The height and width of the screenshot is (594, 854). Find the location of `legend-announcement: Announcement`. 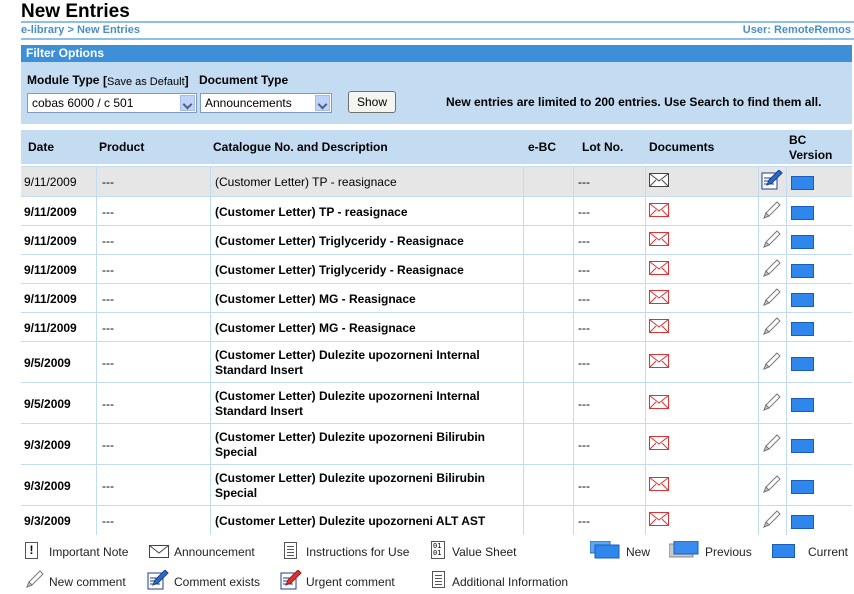

legend-announcement: Announcement is located at coordinates (214, 552).